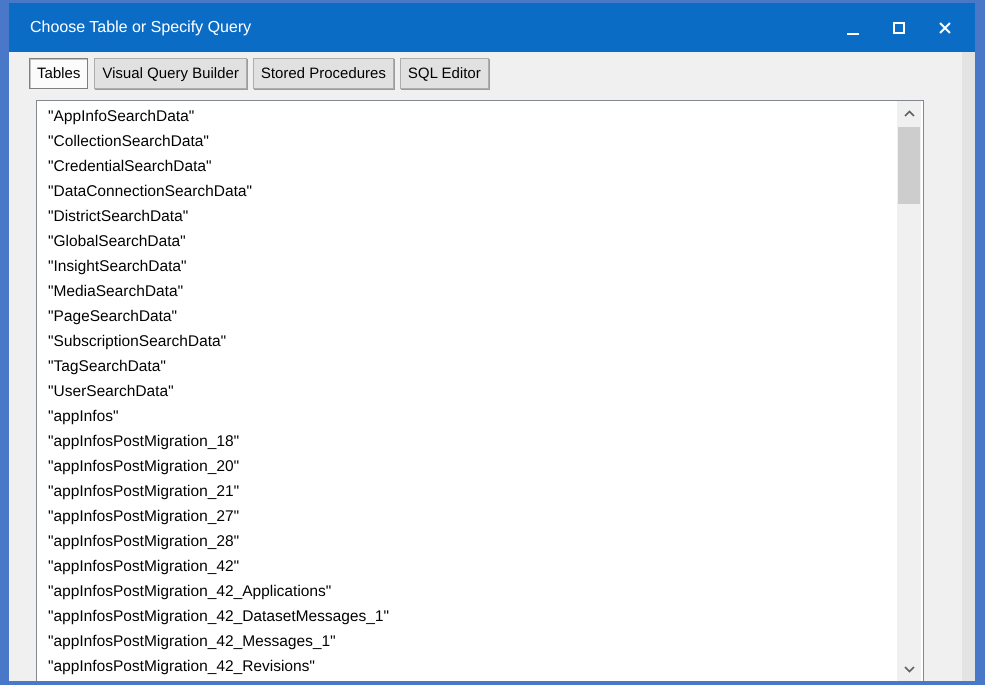 The height and width of the screenshot is (685, 985). Describe the element at coordinates (945, 28) in the screenshot. I see `close-icon` at that location.